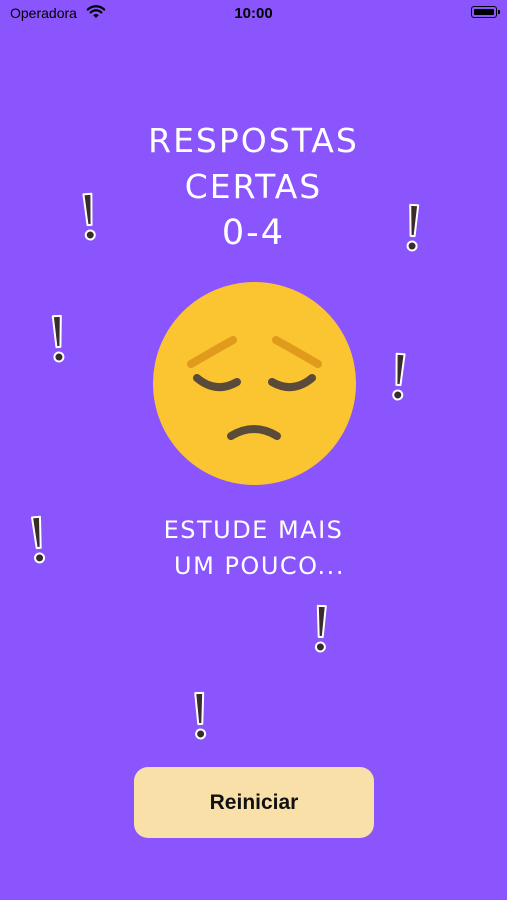  Describe the element at coordinates (253, 530) in the screenshot. I see `encouragement-line1: ESTUDE MAIS` at that location.